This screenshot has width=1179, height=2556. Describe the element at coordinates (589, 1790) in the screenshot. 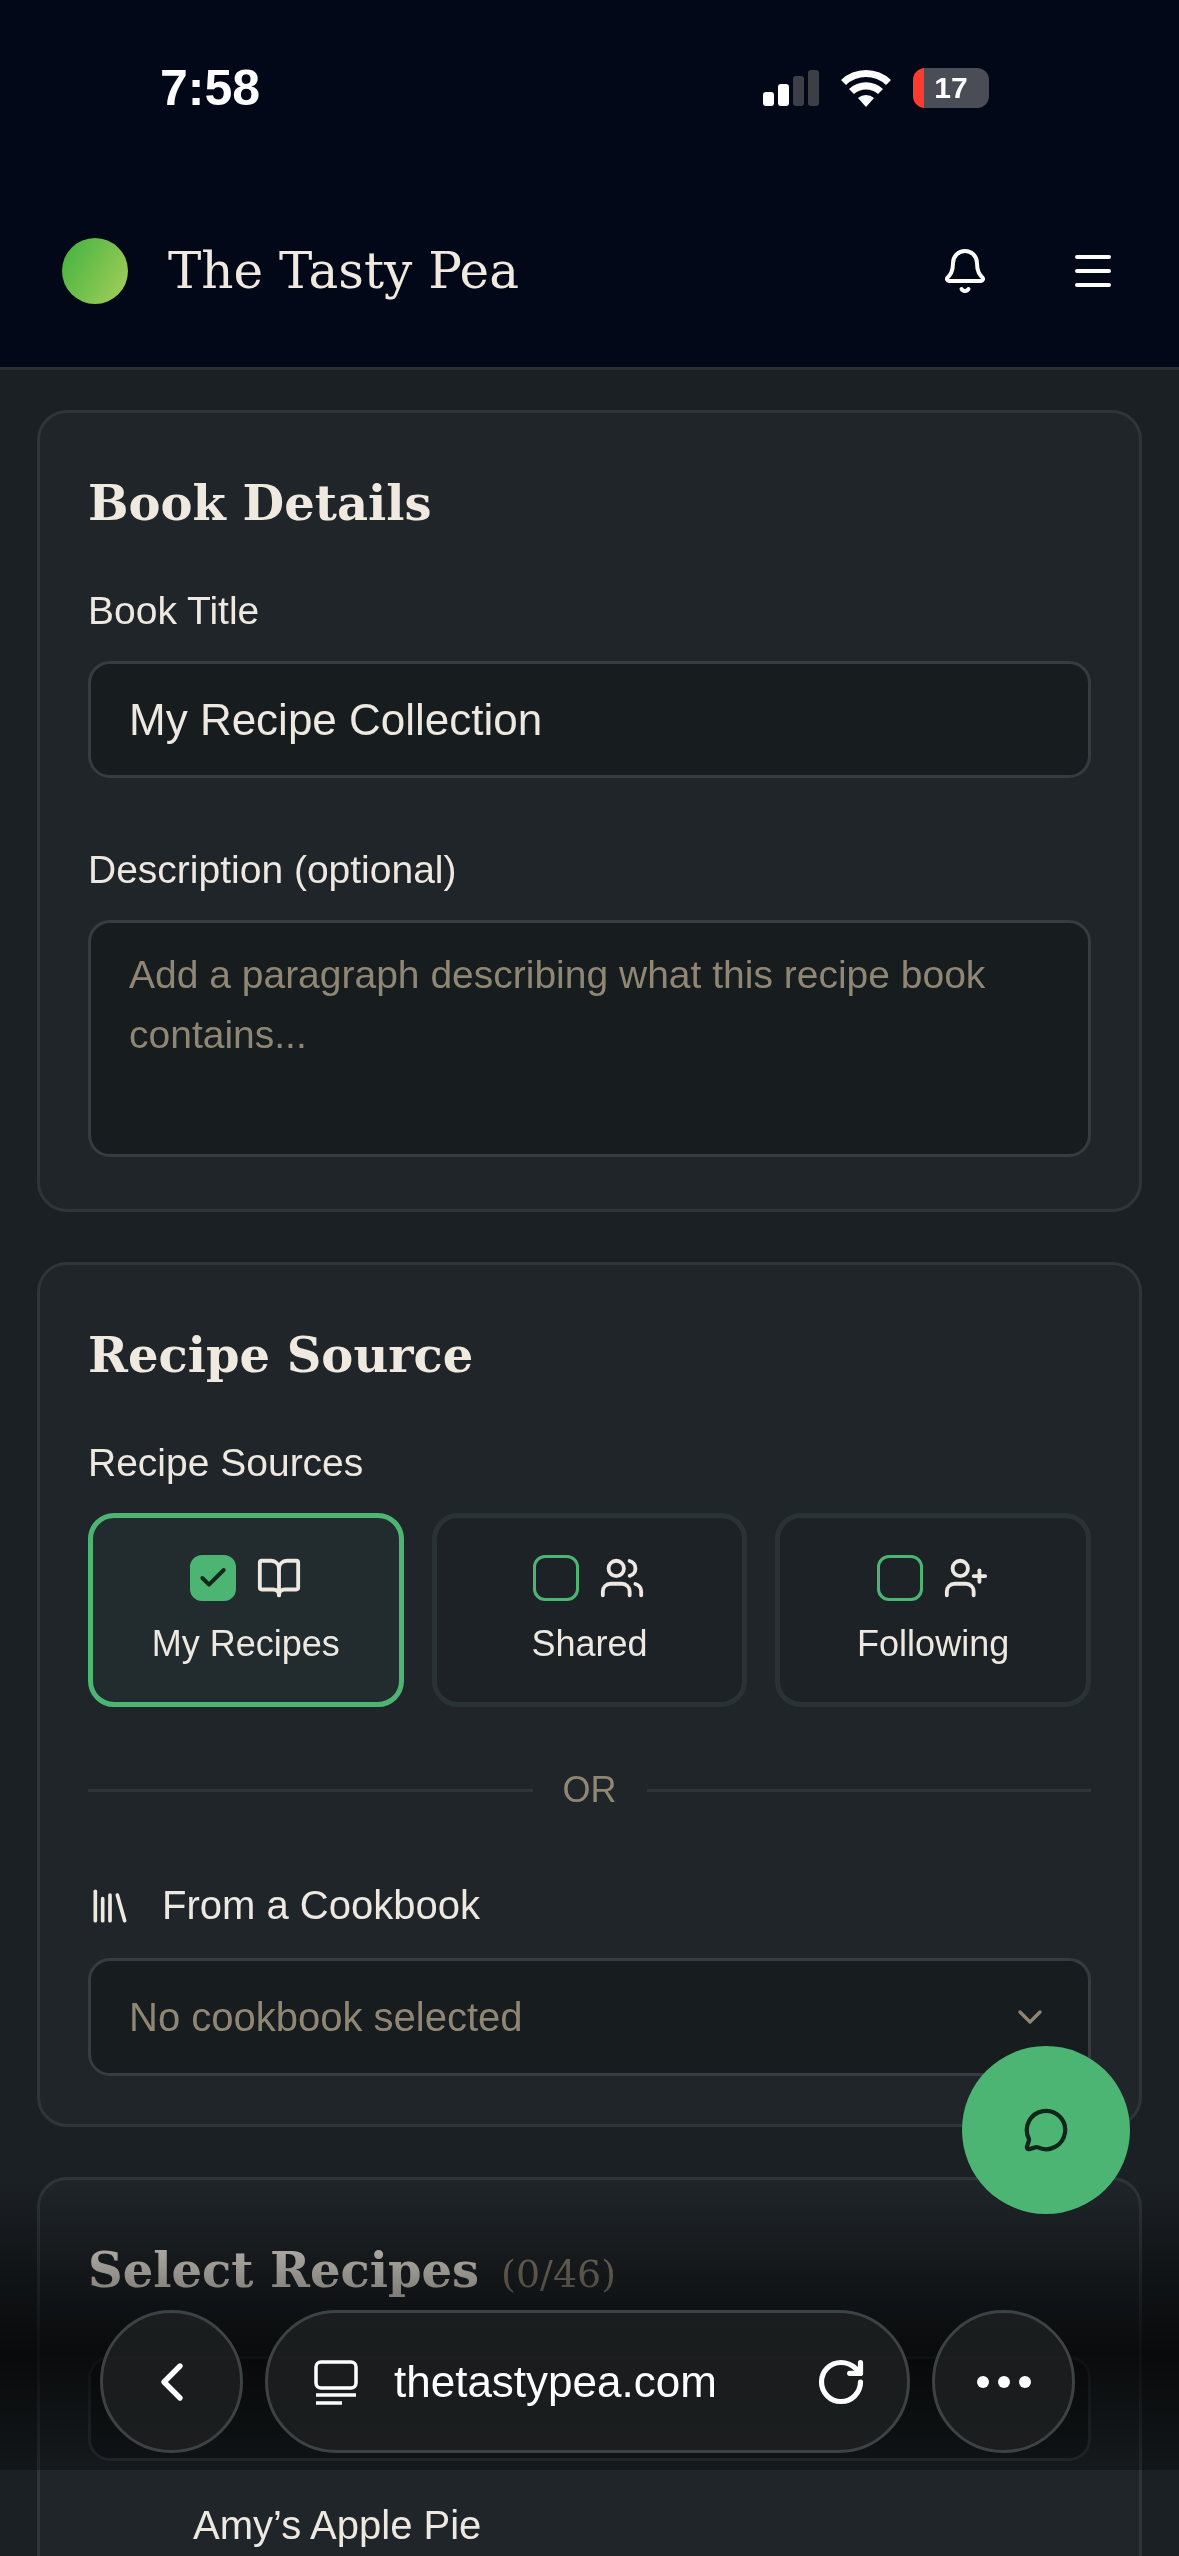

I see `divider-text: OR` at that location.